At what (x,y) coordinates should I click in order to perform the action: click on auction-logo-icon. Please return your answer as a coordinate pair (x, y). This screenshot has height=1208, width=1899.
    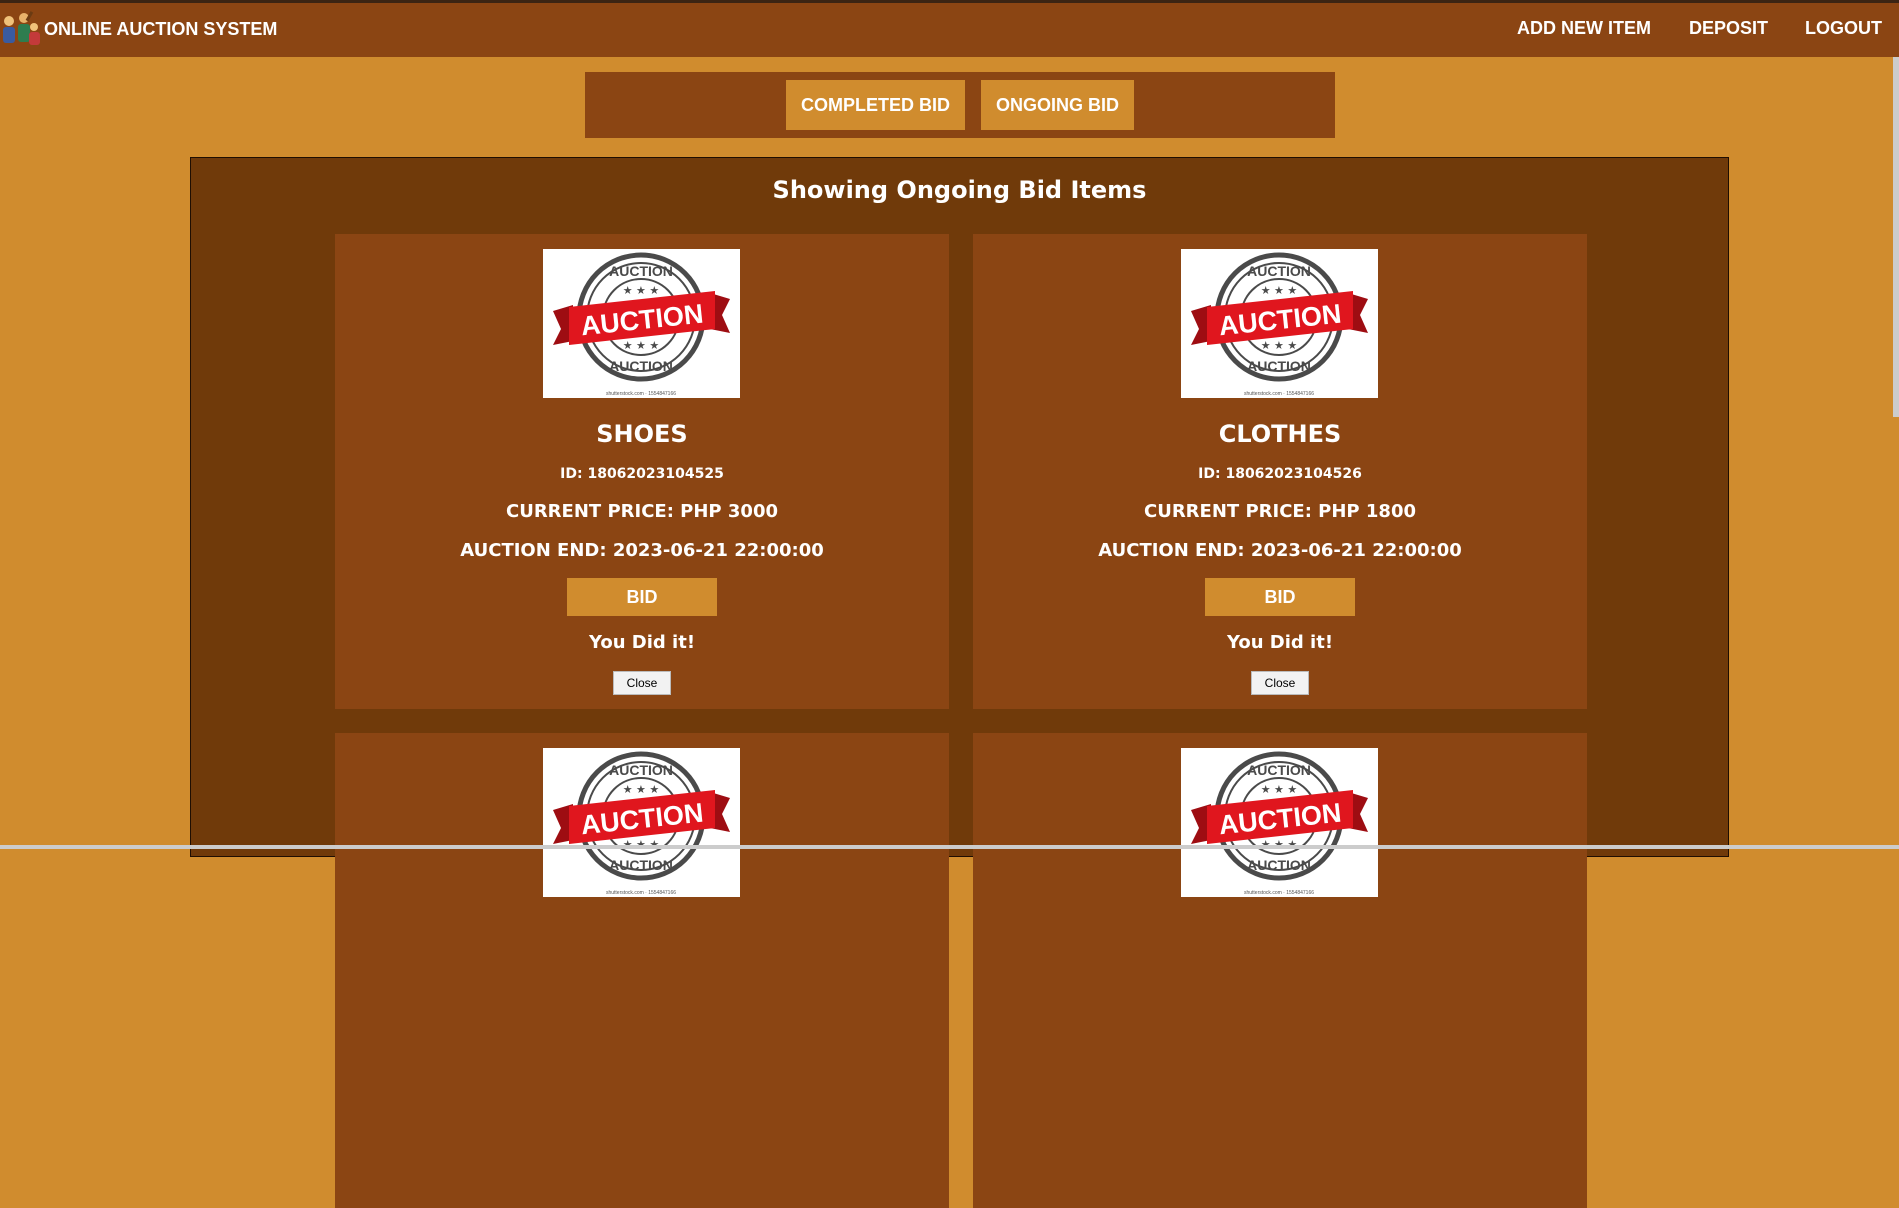
    Looking at the image, I should click on (21, 28).